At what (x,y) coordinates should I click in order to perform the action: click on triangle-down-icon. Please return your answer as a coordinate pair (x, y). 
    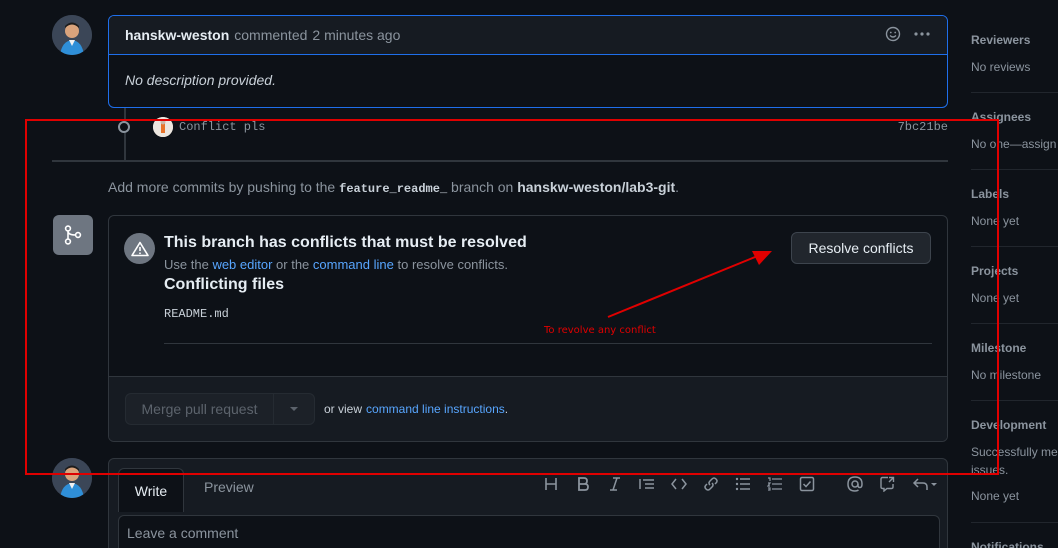
    Looking at the image, I should click on (294, 409).